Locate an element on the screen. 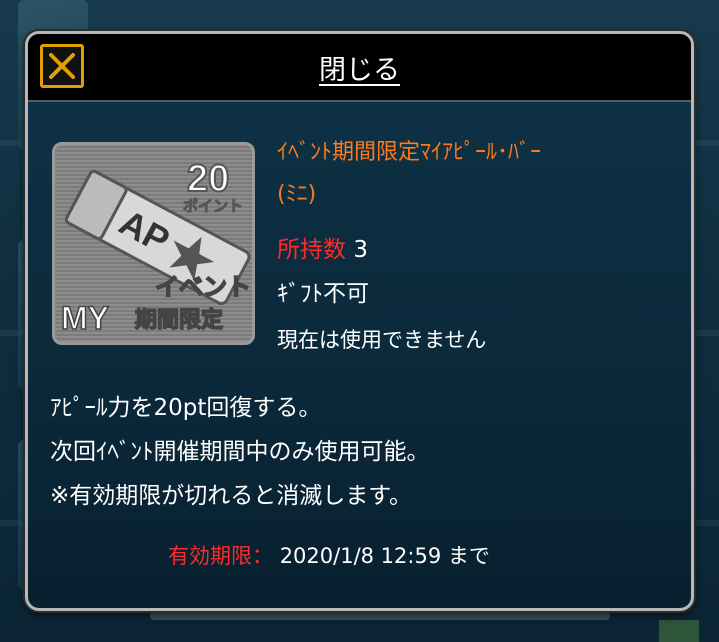 The width and height of the screenshot is (719, 642). description-line: ※有効期限が切れると消滅します。 is located at coordinates (231, 496).